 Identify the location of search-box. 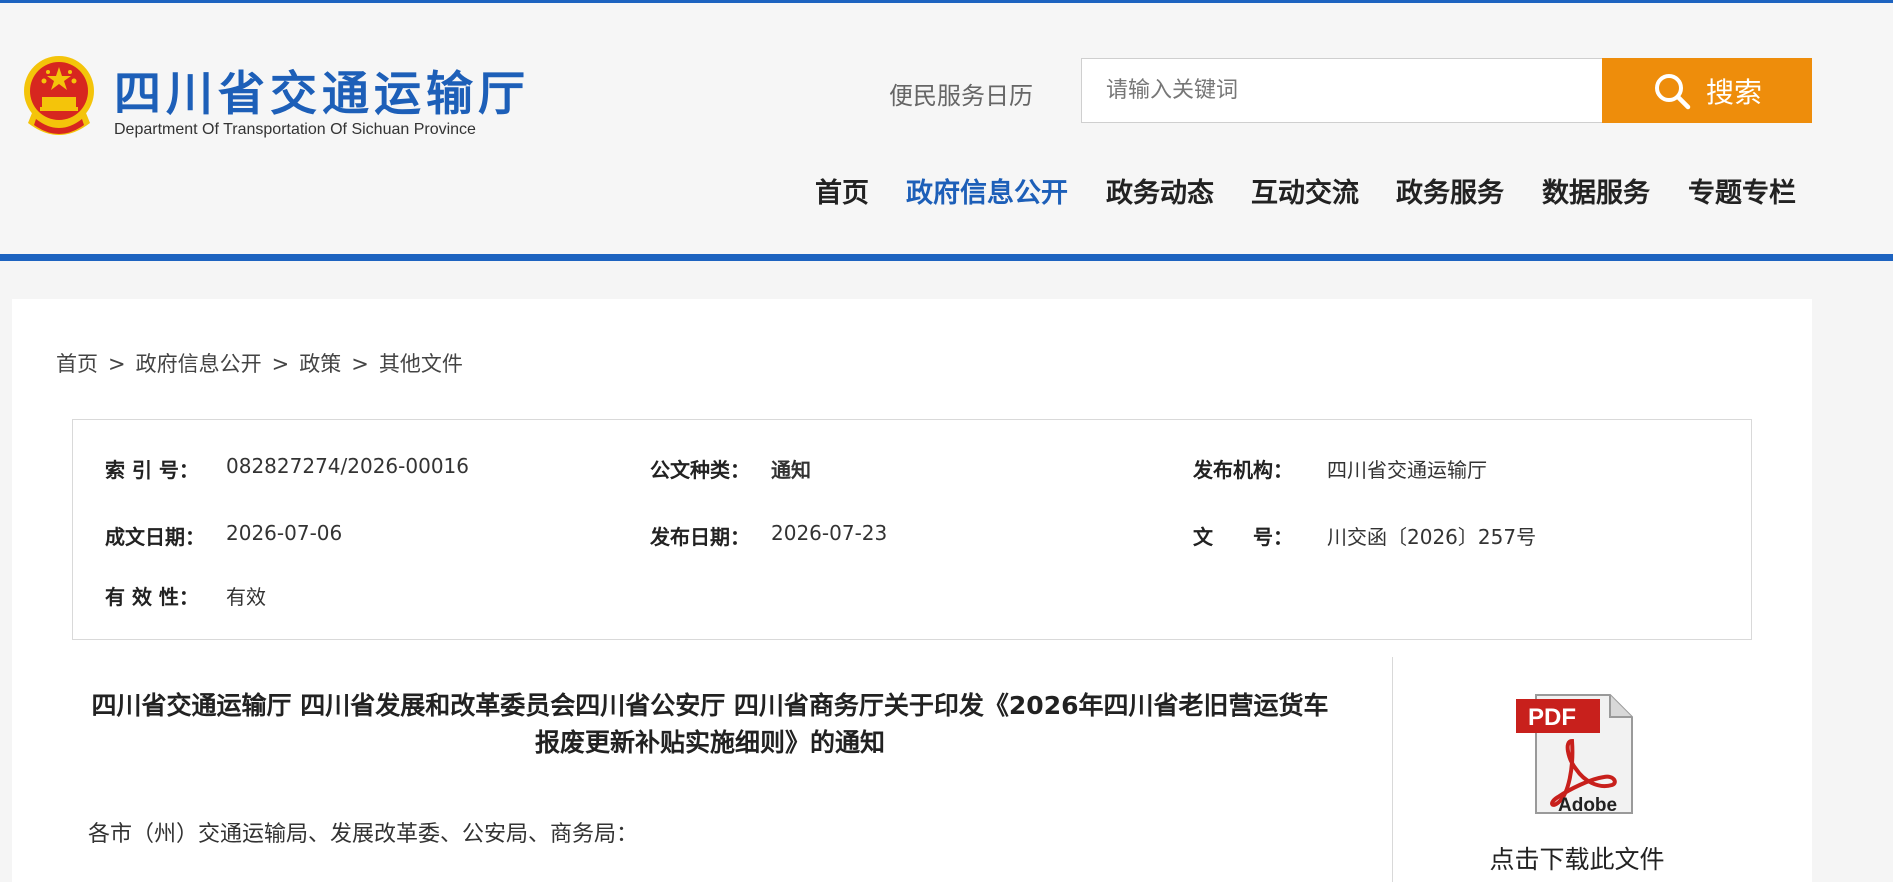
(1342, 90).